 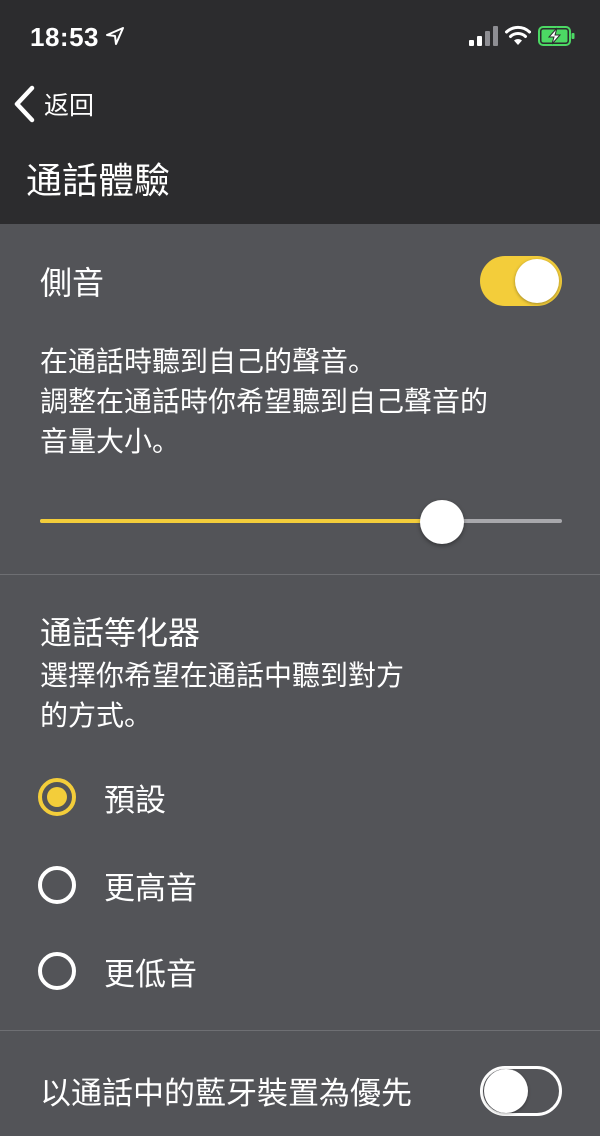 What do you see at coordinates (102, 797) in the screenshot?
I see `equalizer-option-default: 預設` at bounding box center [102, 797].